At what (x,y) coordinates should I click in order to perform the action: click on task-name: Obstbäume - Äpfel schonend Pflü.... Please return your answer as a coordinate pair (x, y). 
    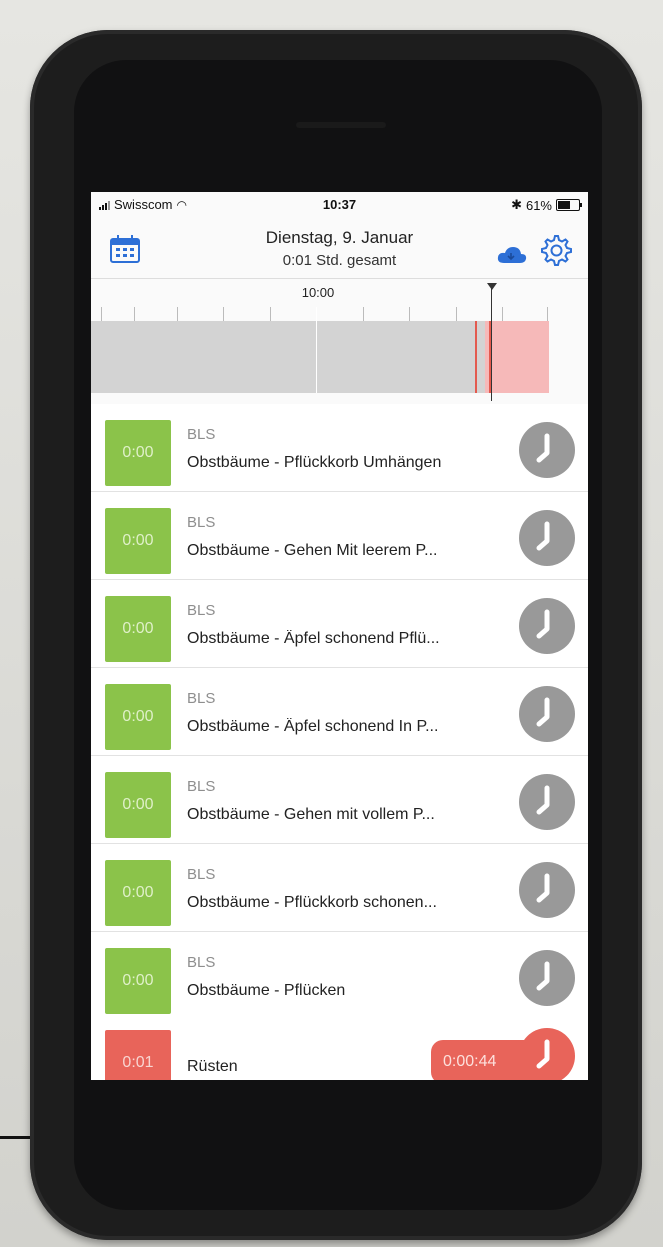
    Looking at the image, I should click on (313, 638).